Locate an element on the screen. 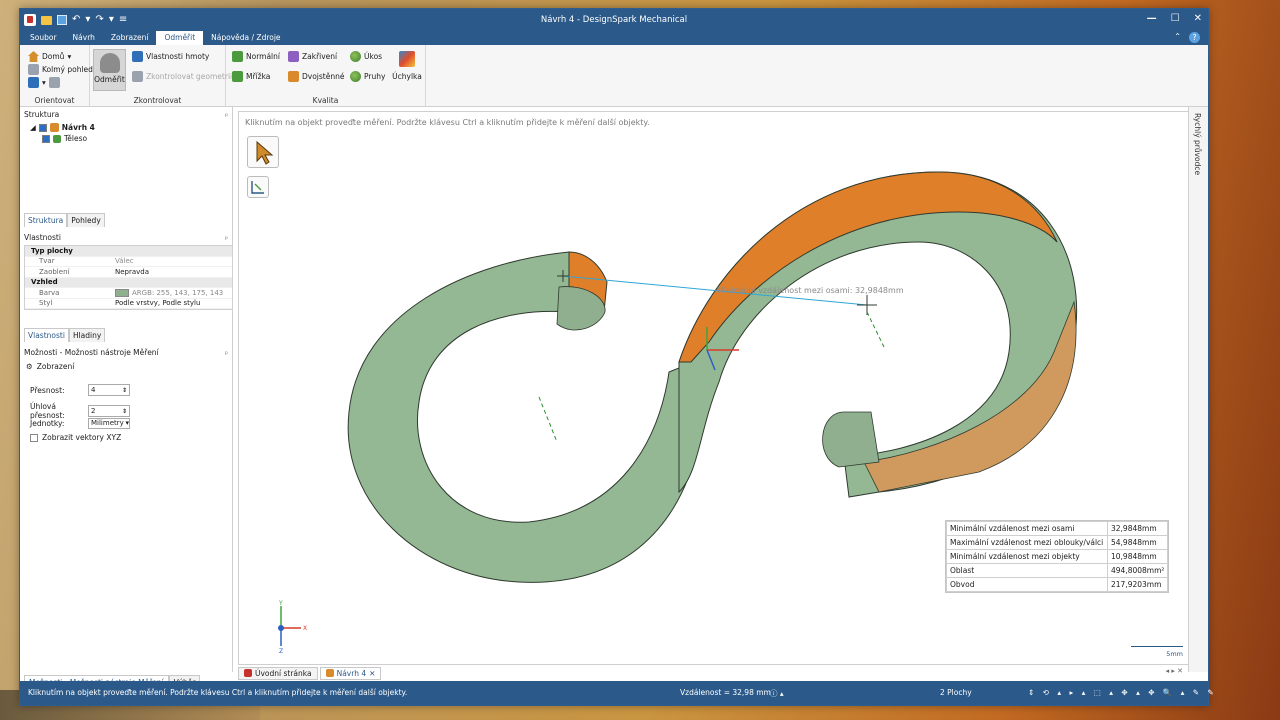 This screenshot has width=1280, height=720. units-select: Milimetry ▾ is located at coordinates (109, 423).